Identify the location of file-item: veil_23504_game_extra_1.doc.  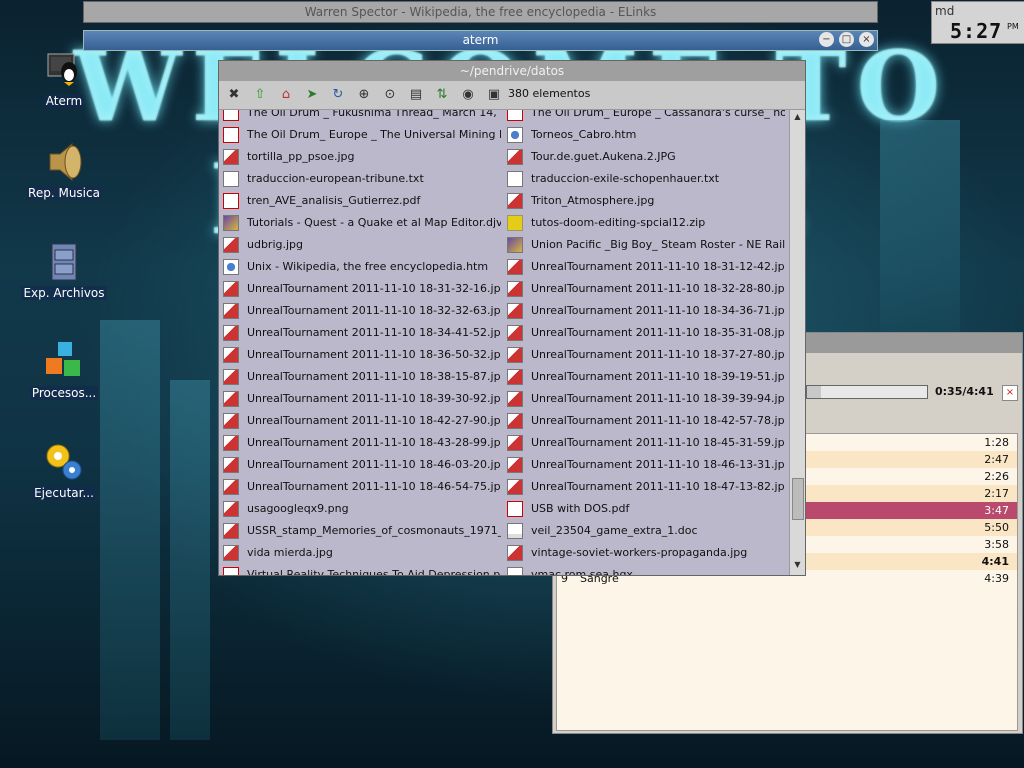
(644, 531).